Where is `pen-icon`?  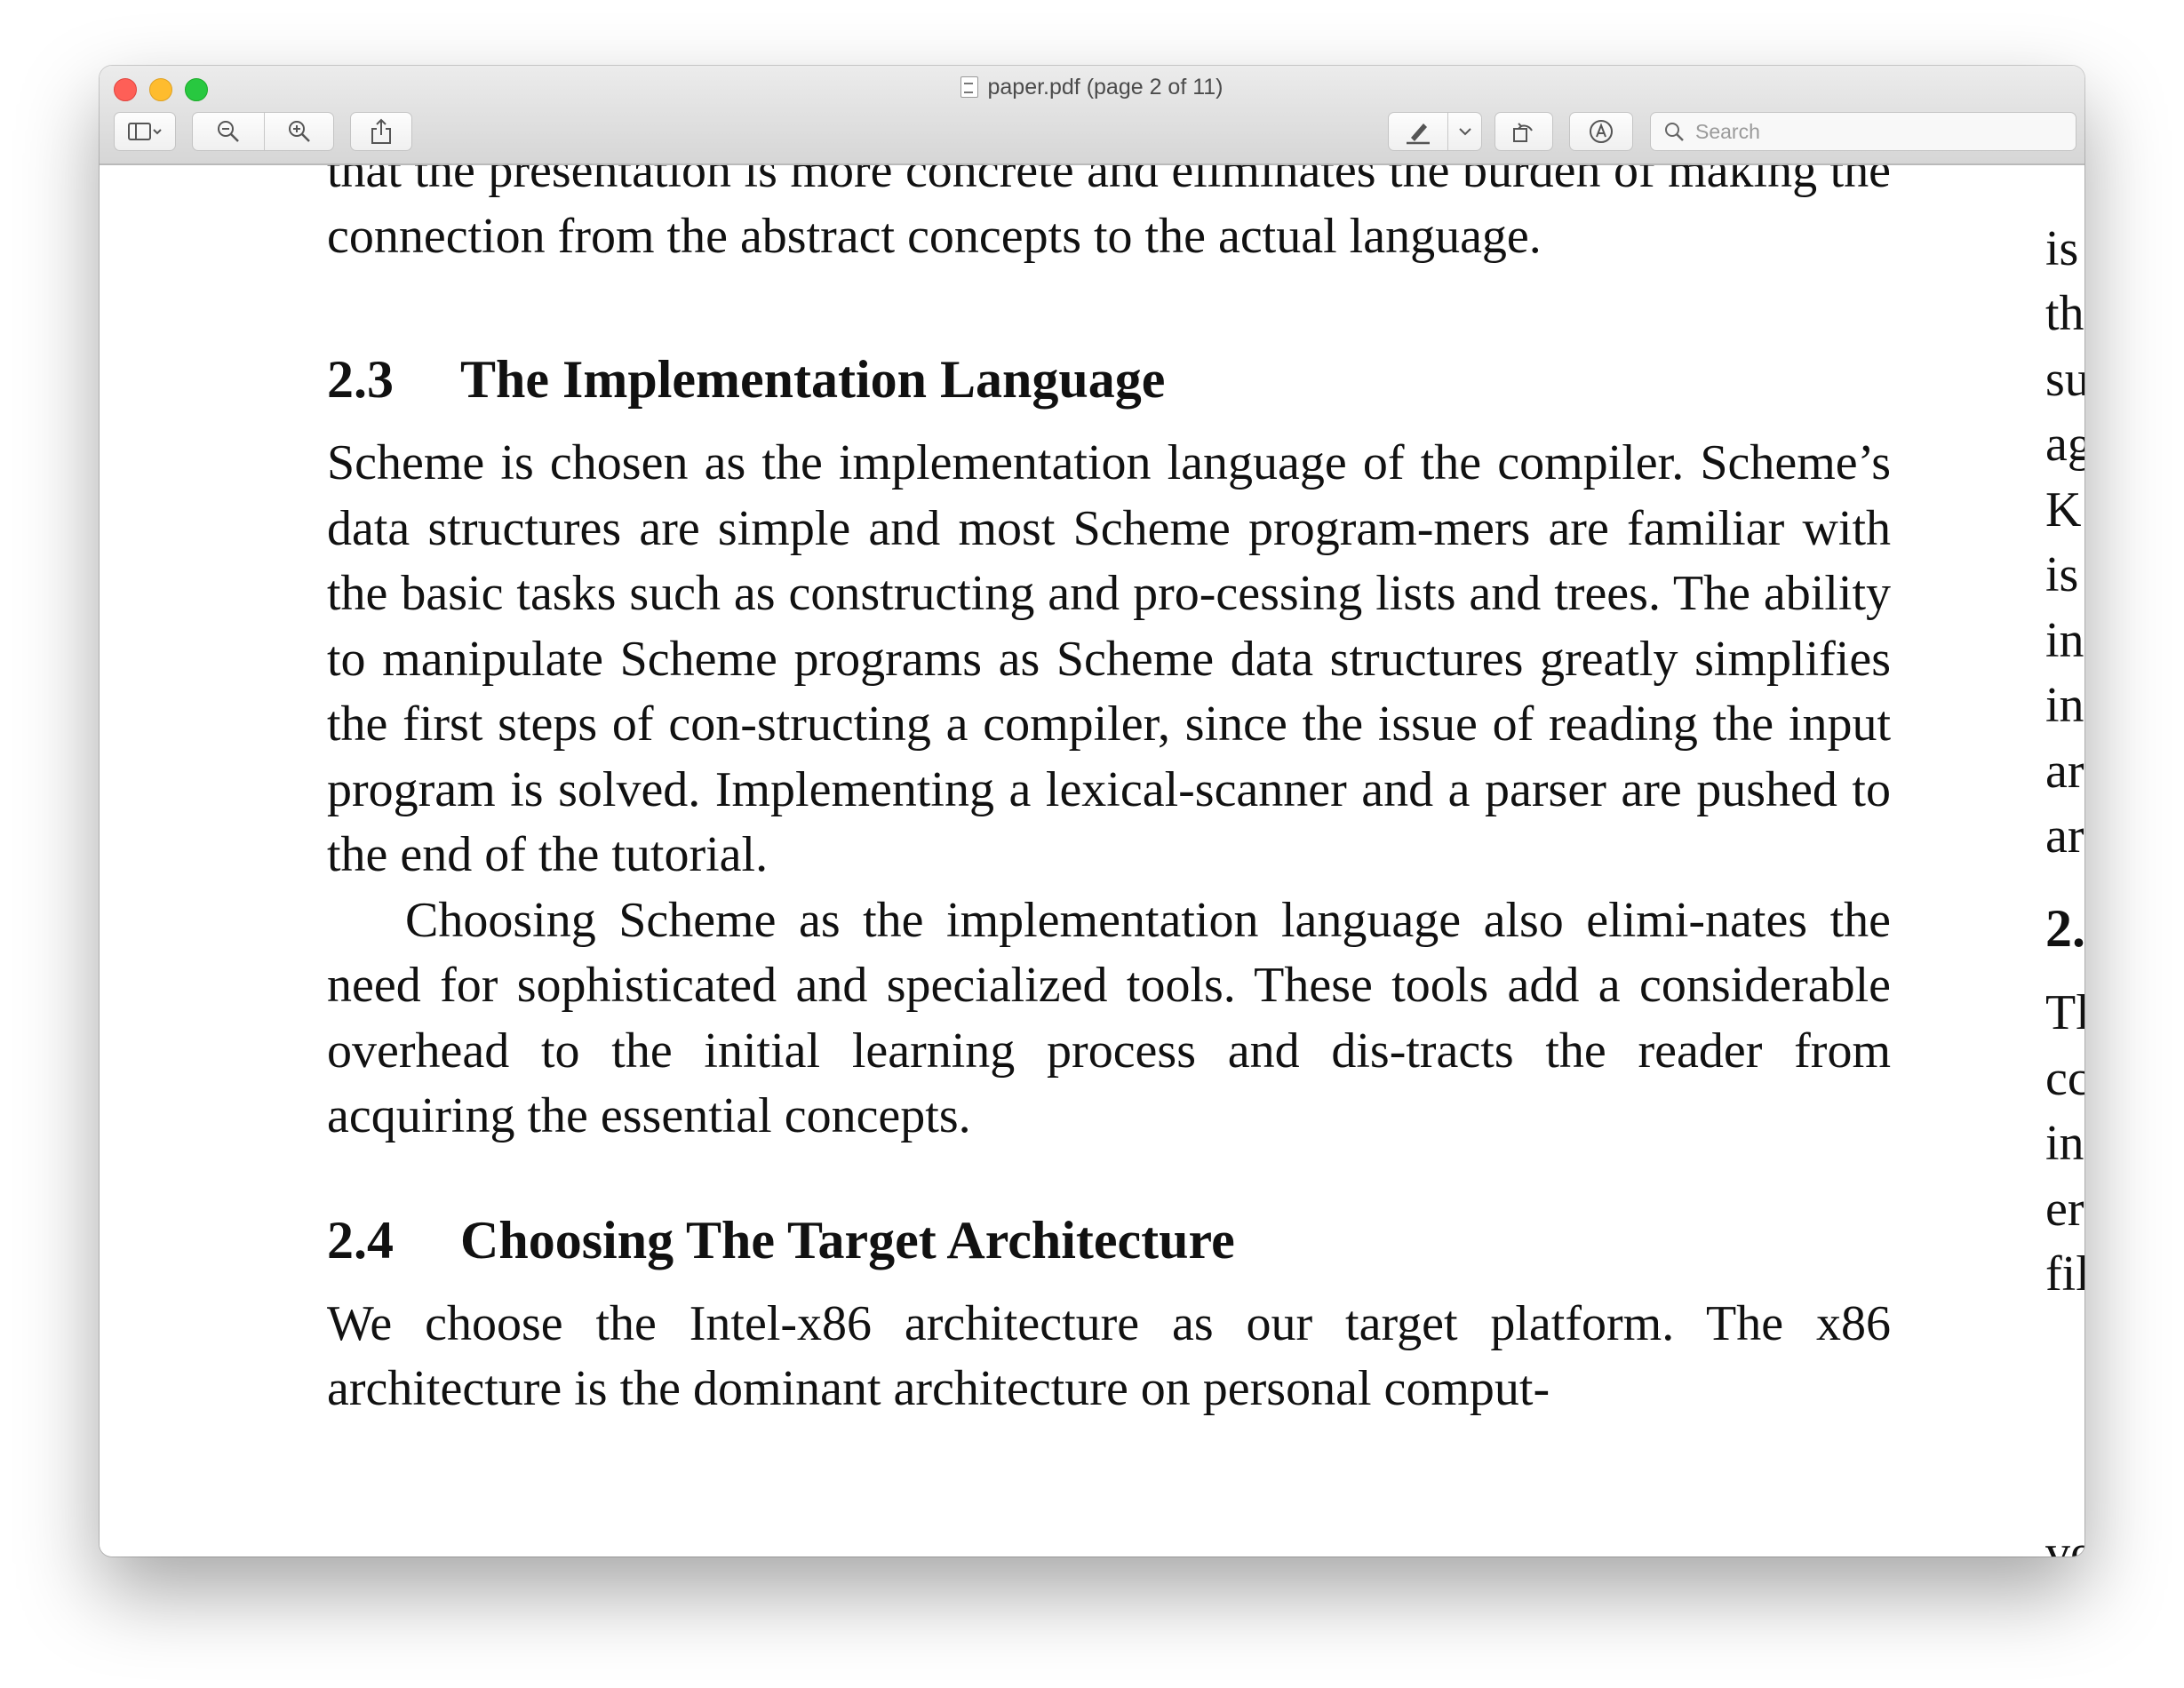 pen-icon is located at coordinates (1419, 134).